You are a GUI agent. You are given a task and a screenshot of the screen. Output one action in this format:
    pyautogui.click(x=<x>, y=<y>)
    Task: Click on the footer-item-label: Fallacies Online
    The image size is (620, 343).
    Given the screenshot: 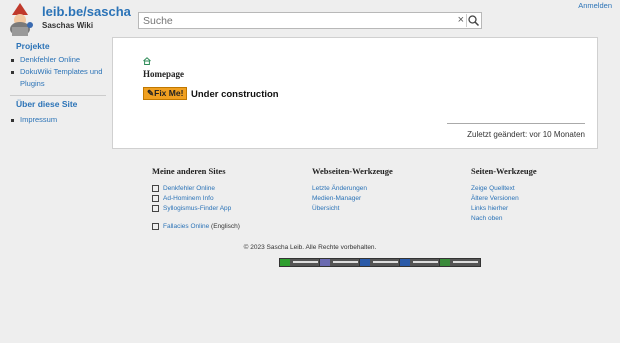 What is the action you would take?
    pyautogui.click(x=186, y=226)
    